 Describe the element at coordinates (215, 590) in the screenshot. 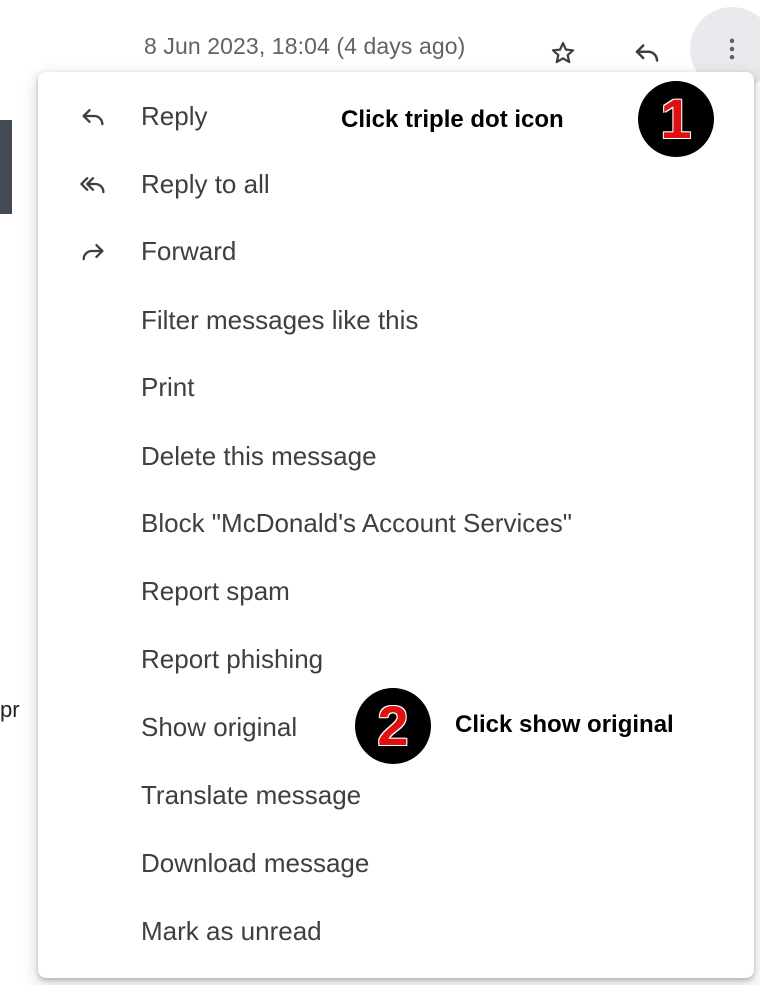

I see `menu-item-label: Report spam` at that location.